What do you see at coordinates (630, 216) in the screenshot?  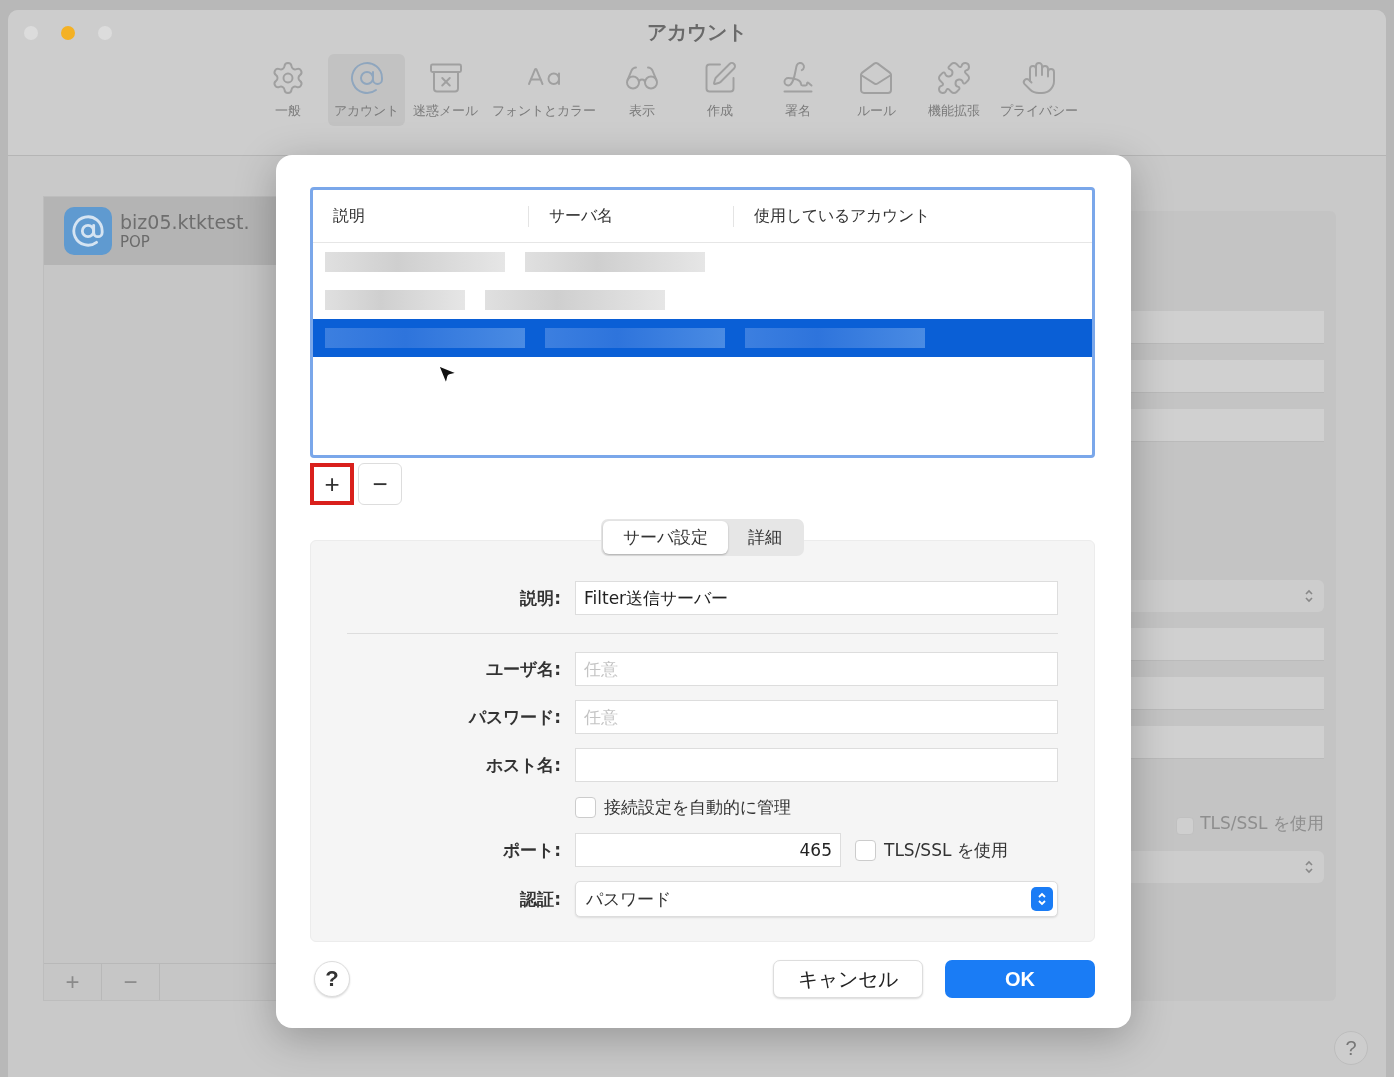 I see `column-header: サーバ名` at bounding box center [630, 216].